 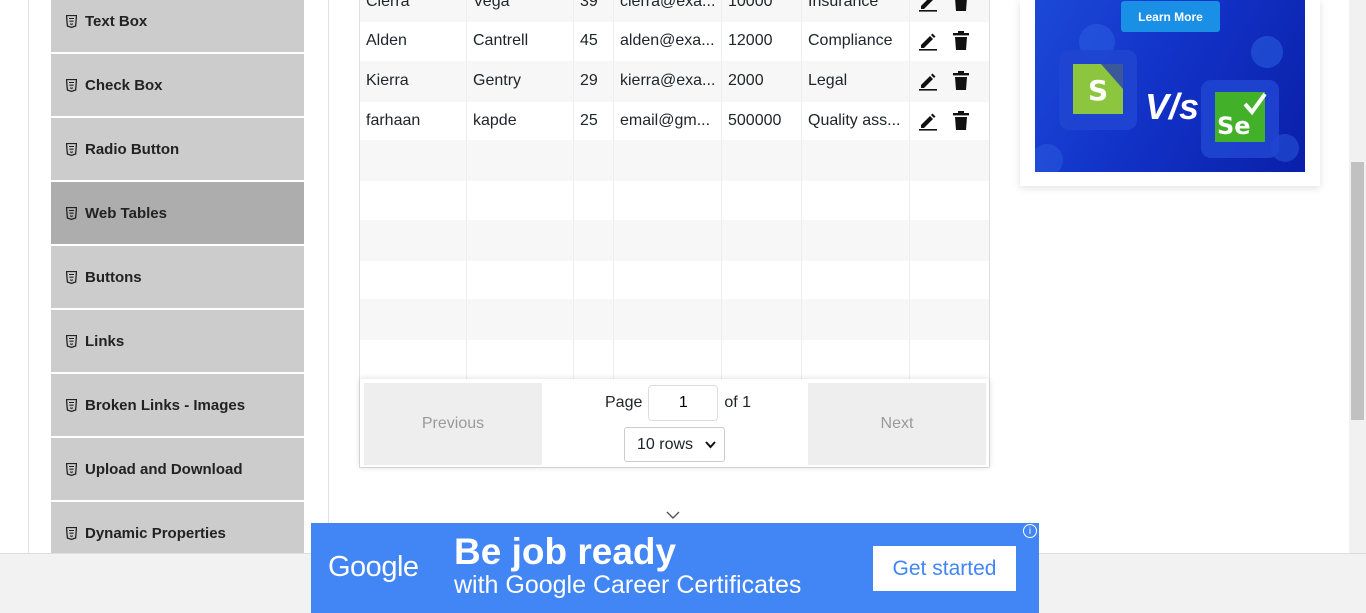 I want to click on sidebar-item-label: Check Box, so click(x=124, y=85).